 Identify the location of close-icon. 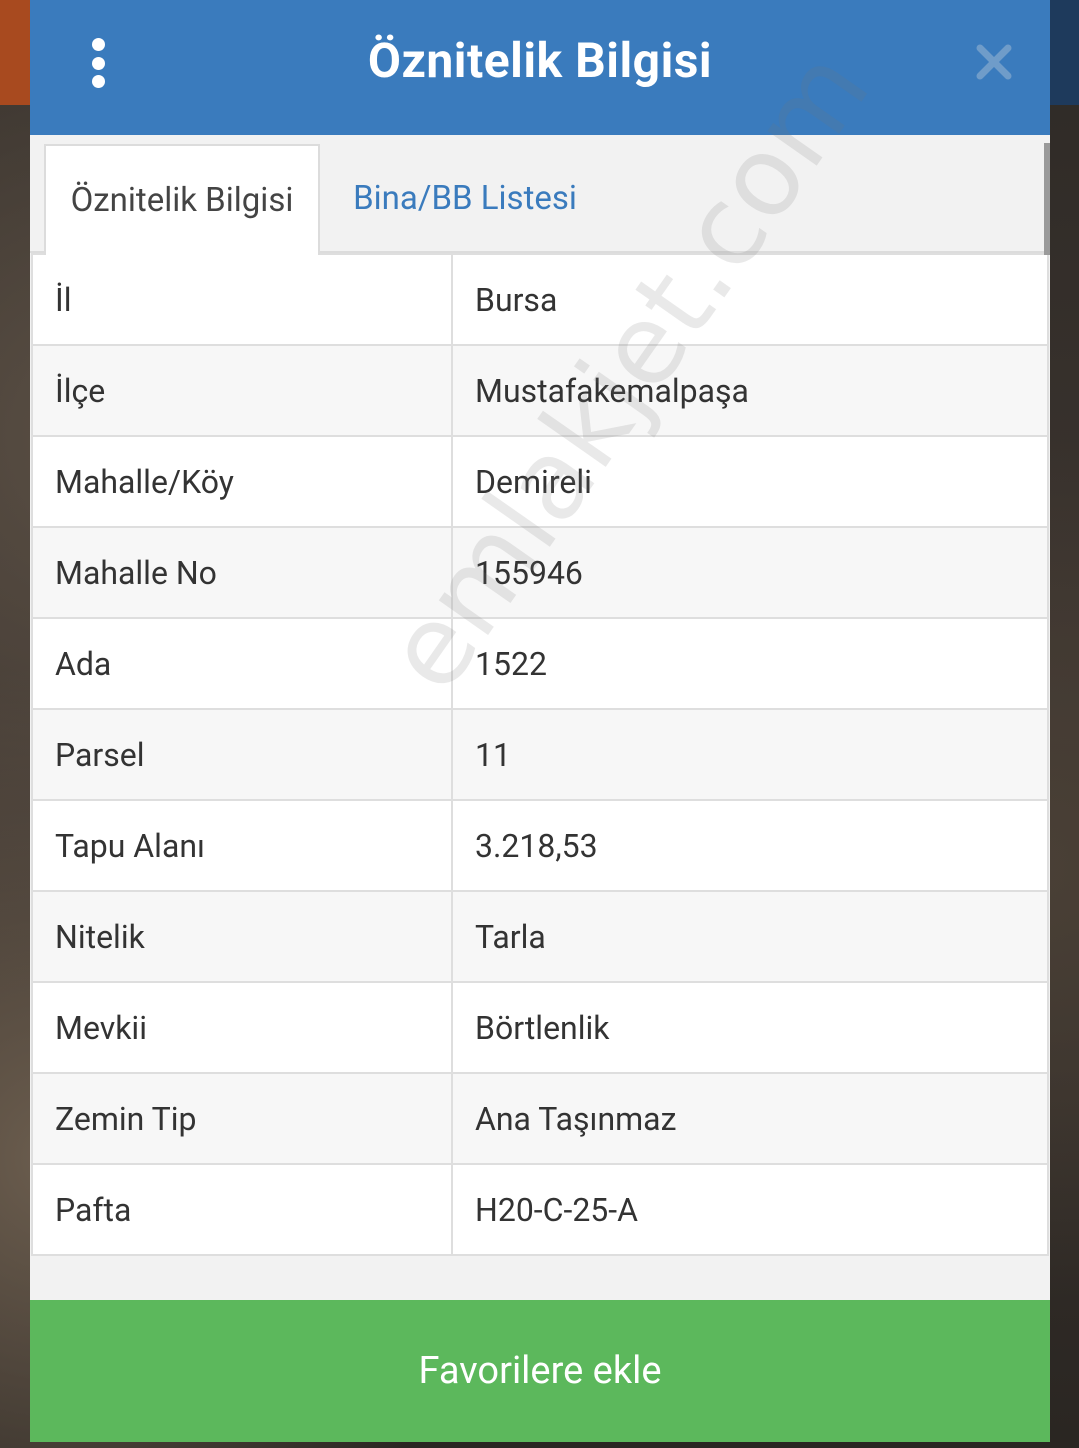
(994, 62).